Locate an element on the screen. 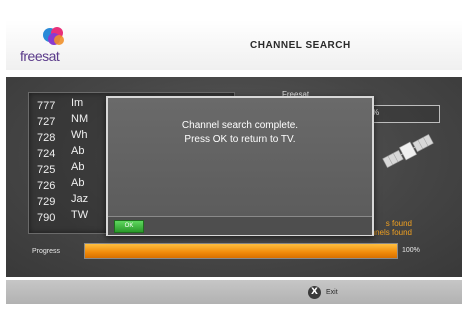 This screenshot has height=310, width=468. exit-button: X Exit is located at coordinates (323, 292).